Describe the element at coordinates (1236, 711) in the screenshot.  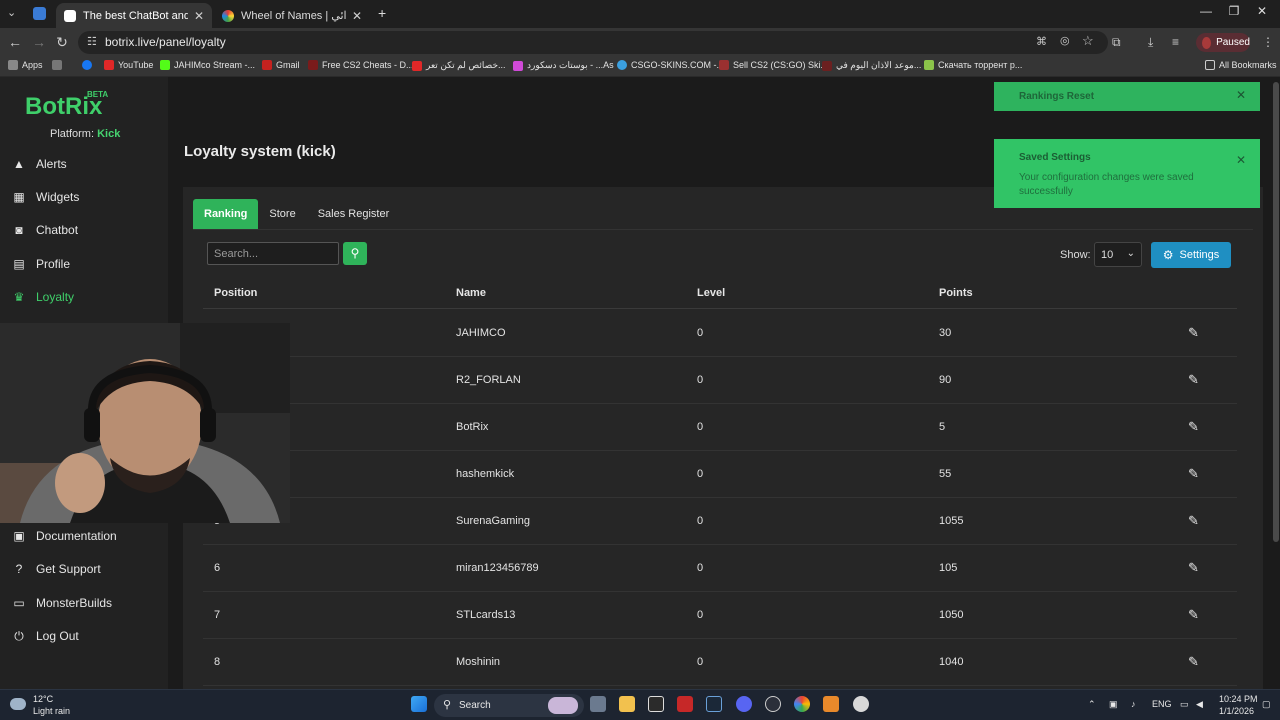
I see `clock-date: 1/1/2026` at that location.